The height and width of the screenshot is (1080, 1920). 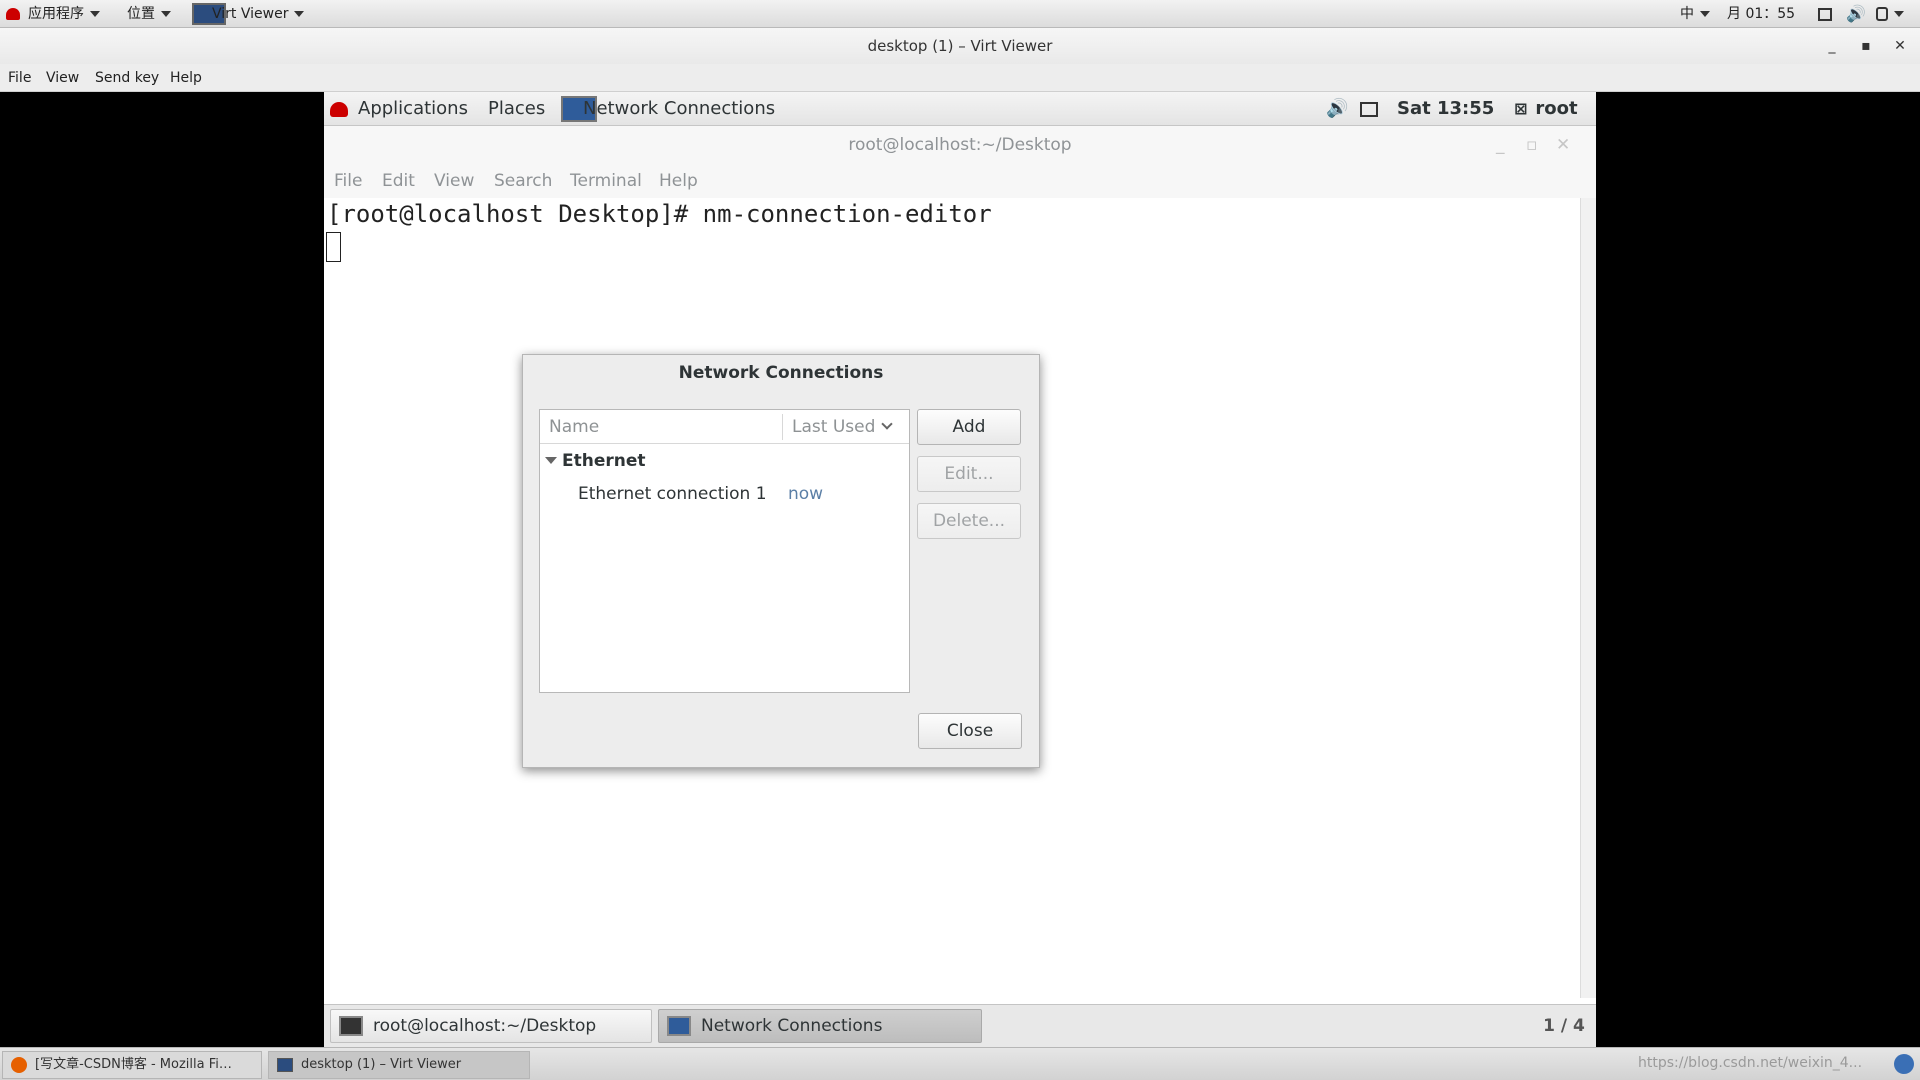 What do you see at coordinates (574, 427) in the screenshot?
I see `column-header-name: Name` at bounding box center [574, 427].